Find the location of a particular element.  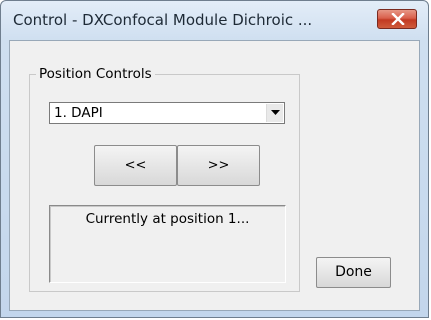

done-button: Done is located at coordinates (353, 272).